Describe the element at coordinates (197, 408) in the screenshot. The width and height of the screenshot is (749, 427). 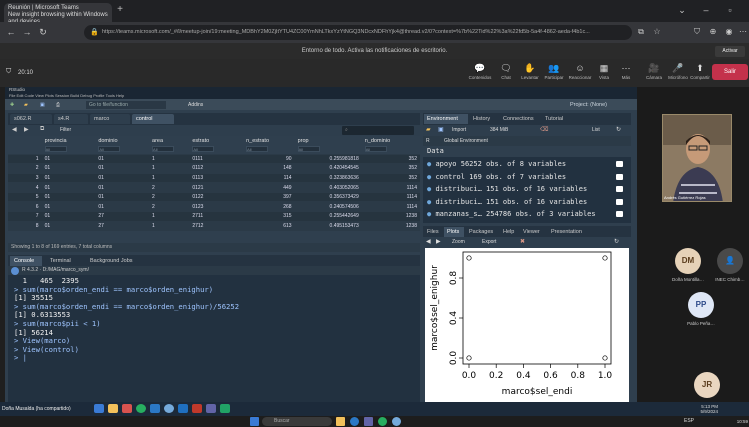
I see `pdf-icon` at that location.